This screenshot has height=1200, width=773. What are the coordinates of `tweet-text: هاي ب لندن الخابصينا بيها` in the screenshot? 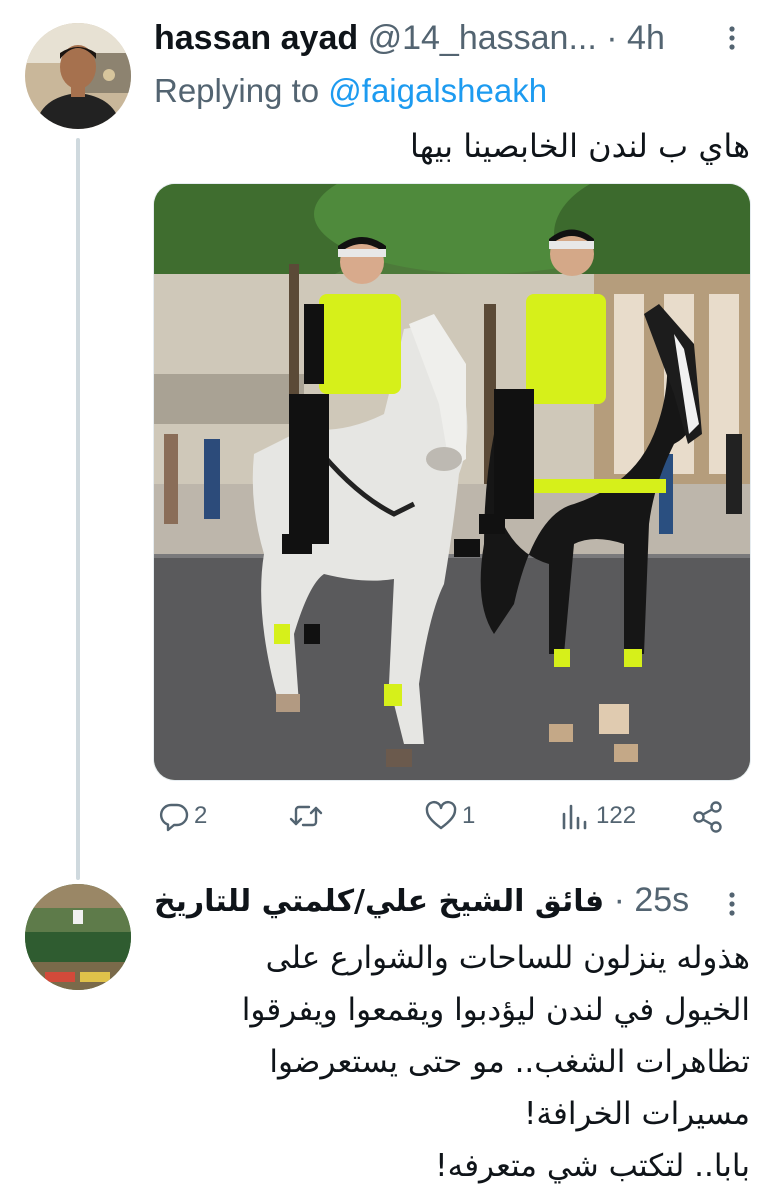 It's located at (579, 146).